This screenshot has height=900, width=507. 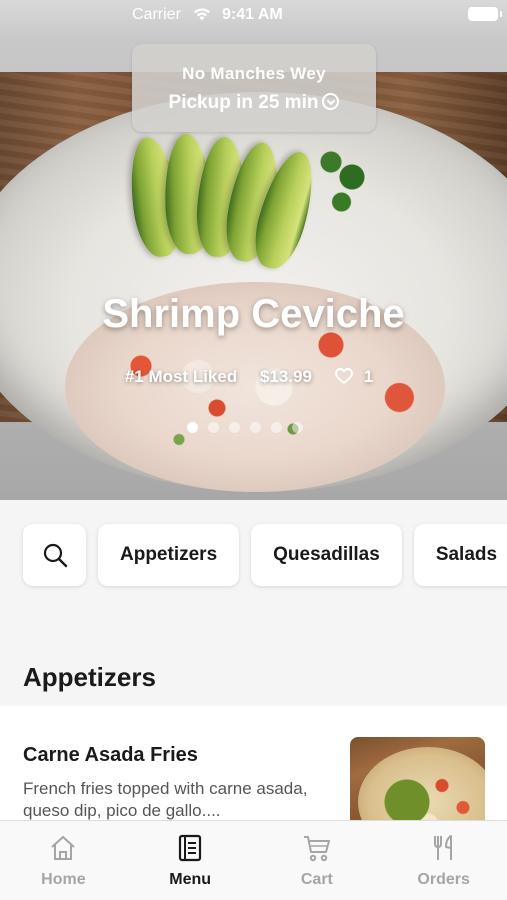 I want to click on wifi-icon, so click(x=202, y=14).